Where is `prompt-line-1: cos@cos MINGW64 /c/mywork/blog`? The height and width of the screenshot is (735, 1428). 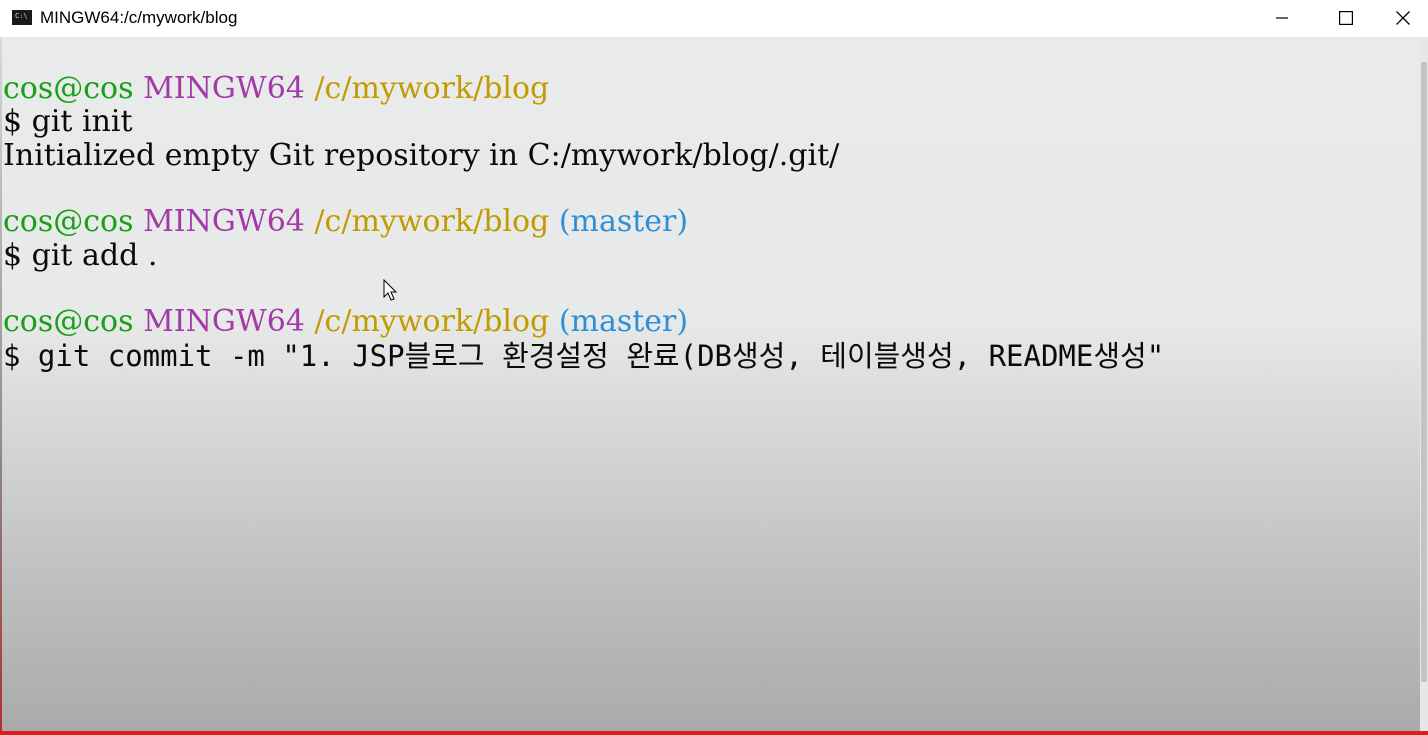
prompt-line-1: cos@cos MINGW64 /c/mywork/blog is located at coordinates (276, 89).